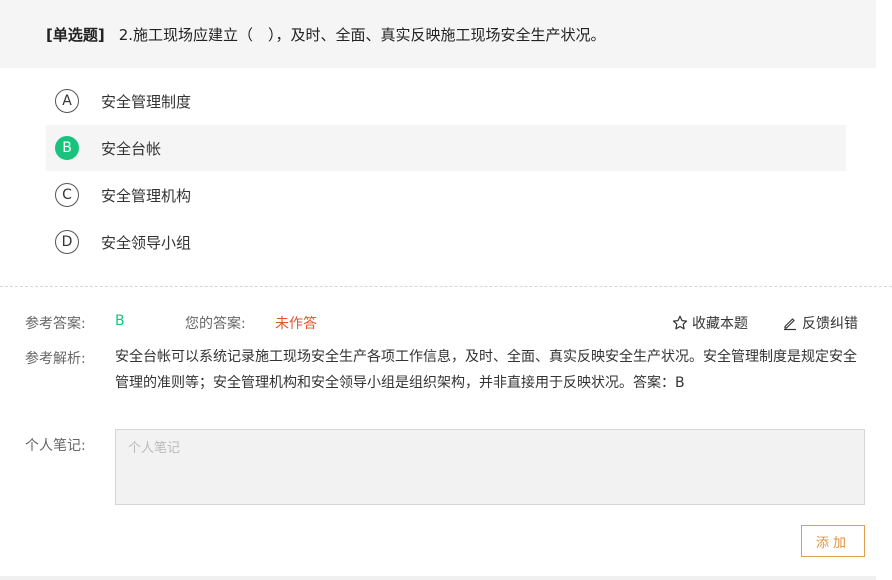 This screenshot has width=892, height=580. Describe the element at coordinates (438, 578) in the screenshot. I see `bottom-border` at that location.